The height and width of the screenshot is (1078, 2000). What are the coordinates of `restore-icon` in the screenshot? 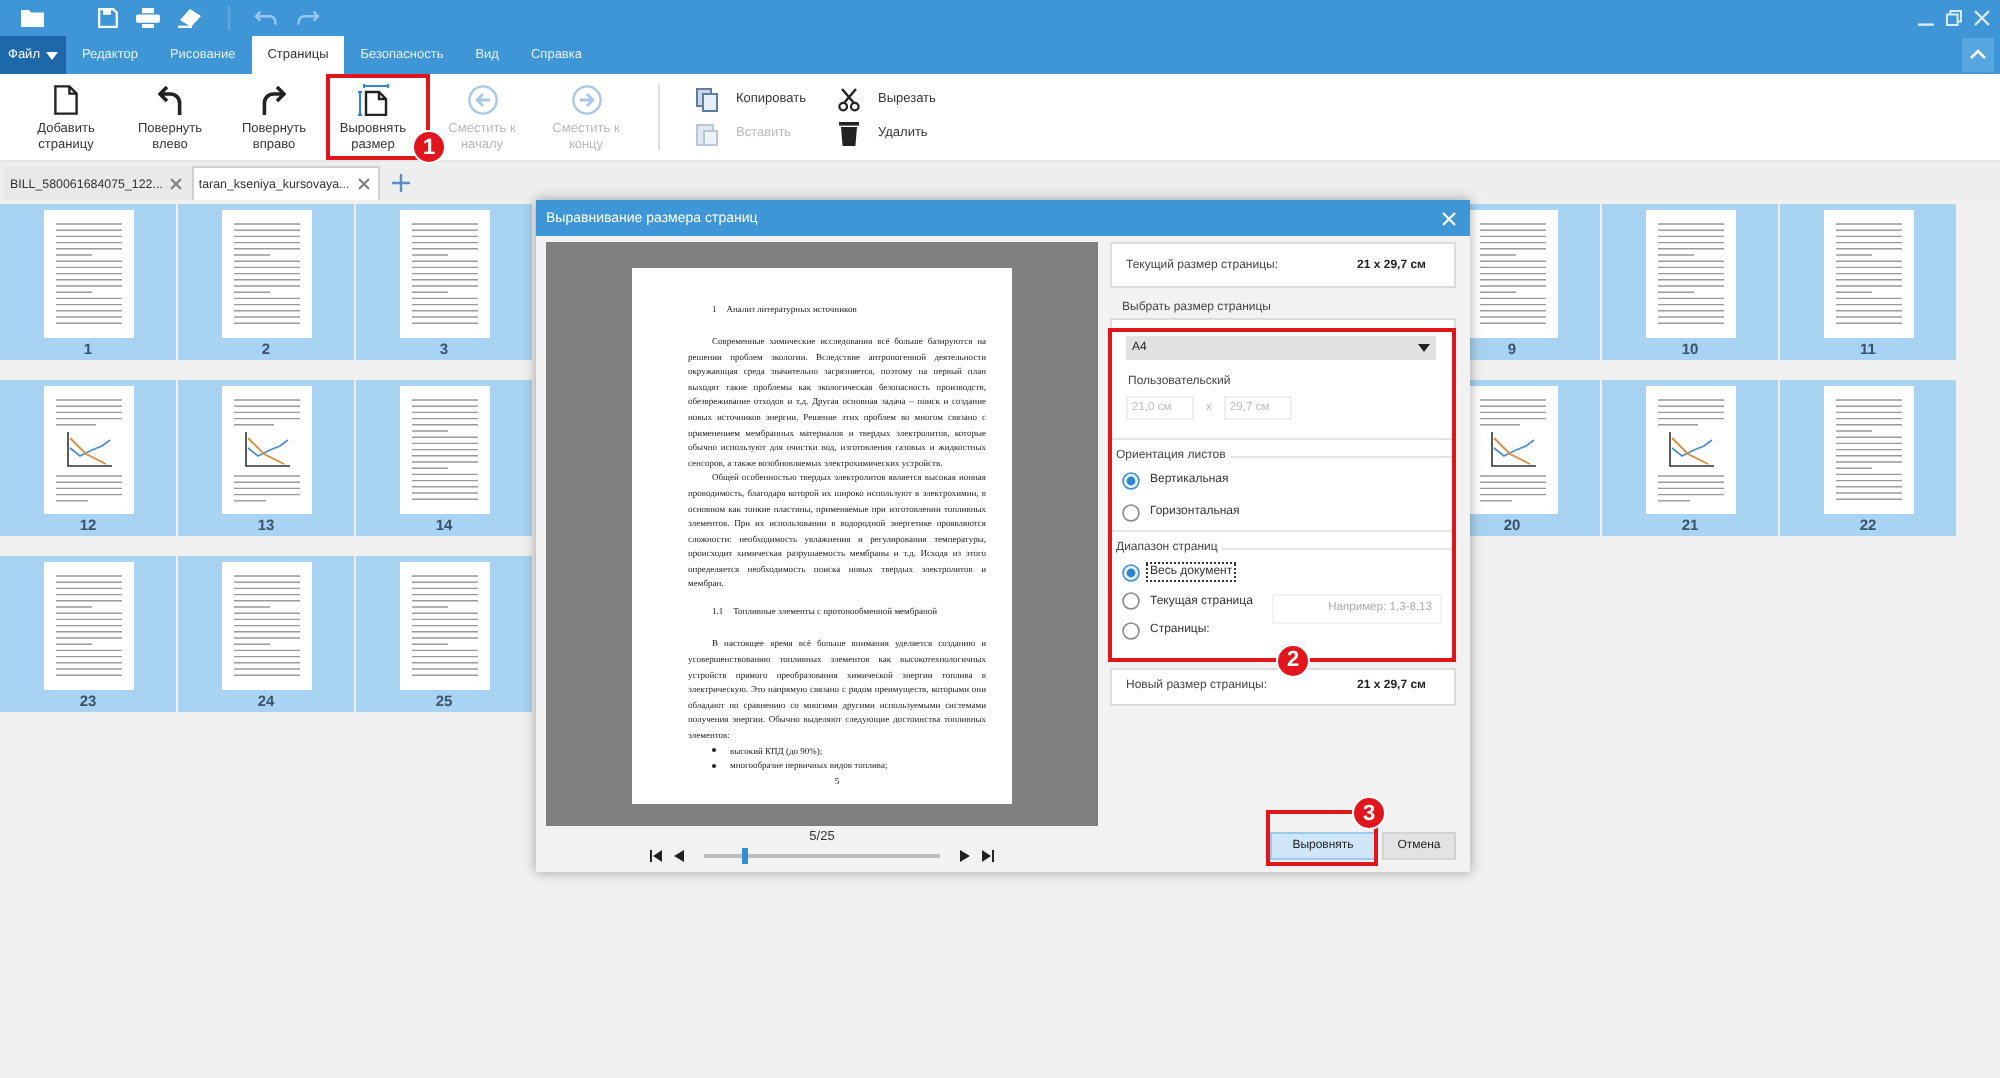 It's located at (1954, 18).